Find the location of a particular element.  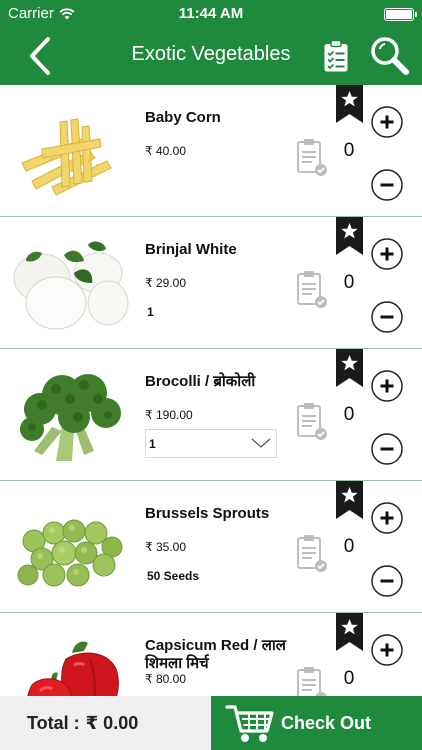

cart-icon is located at coordinates (249, 723).